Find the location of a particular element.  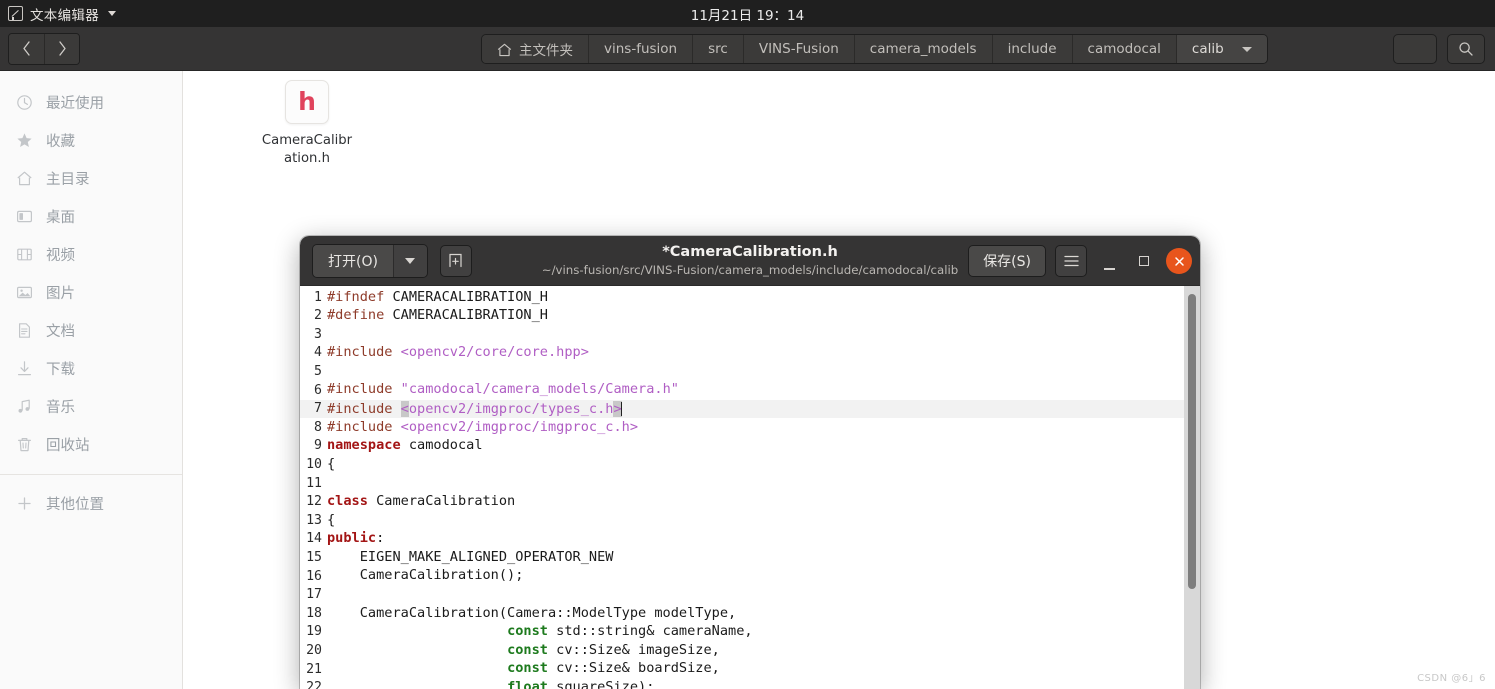

breadcrumb-item-src: src is located at coordinates (717, 49).